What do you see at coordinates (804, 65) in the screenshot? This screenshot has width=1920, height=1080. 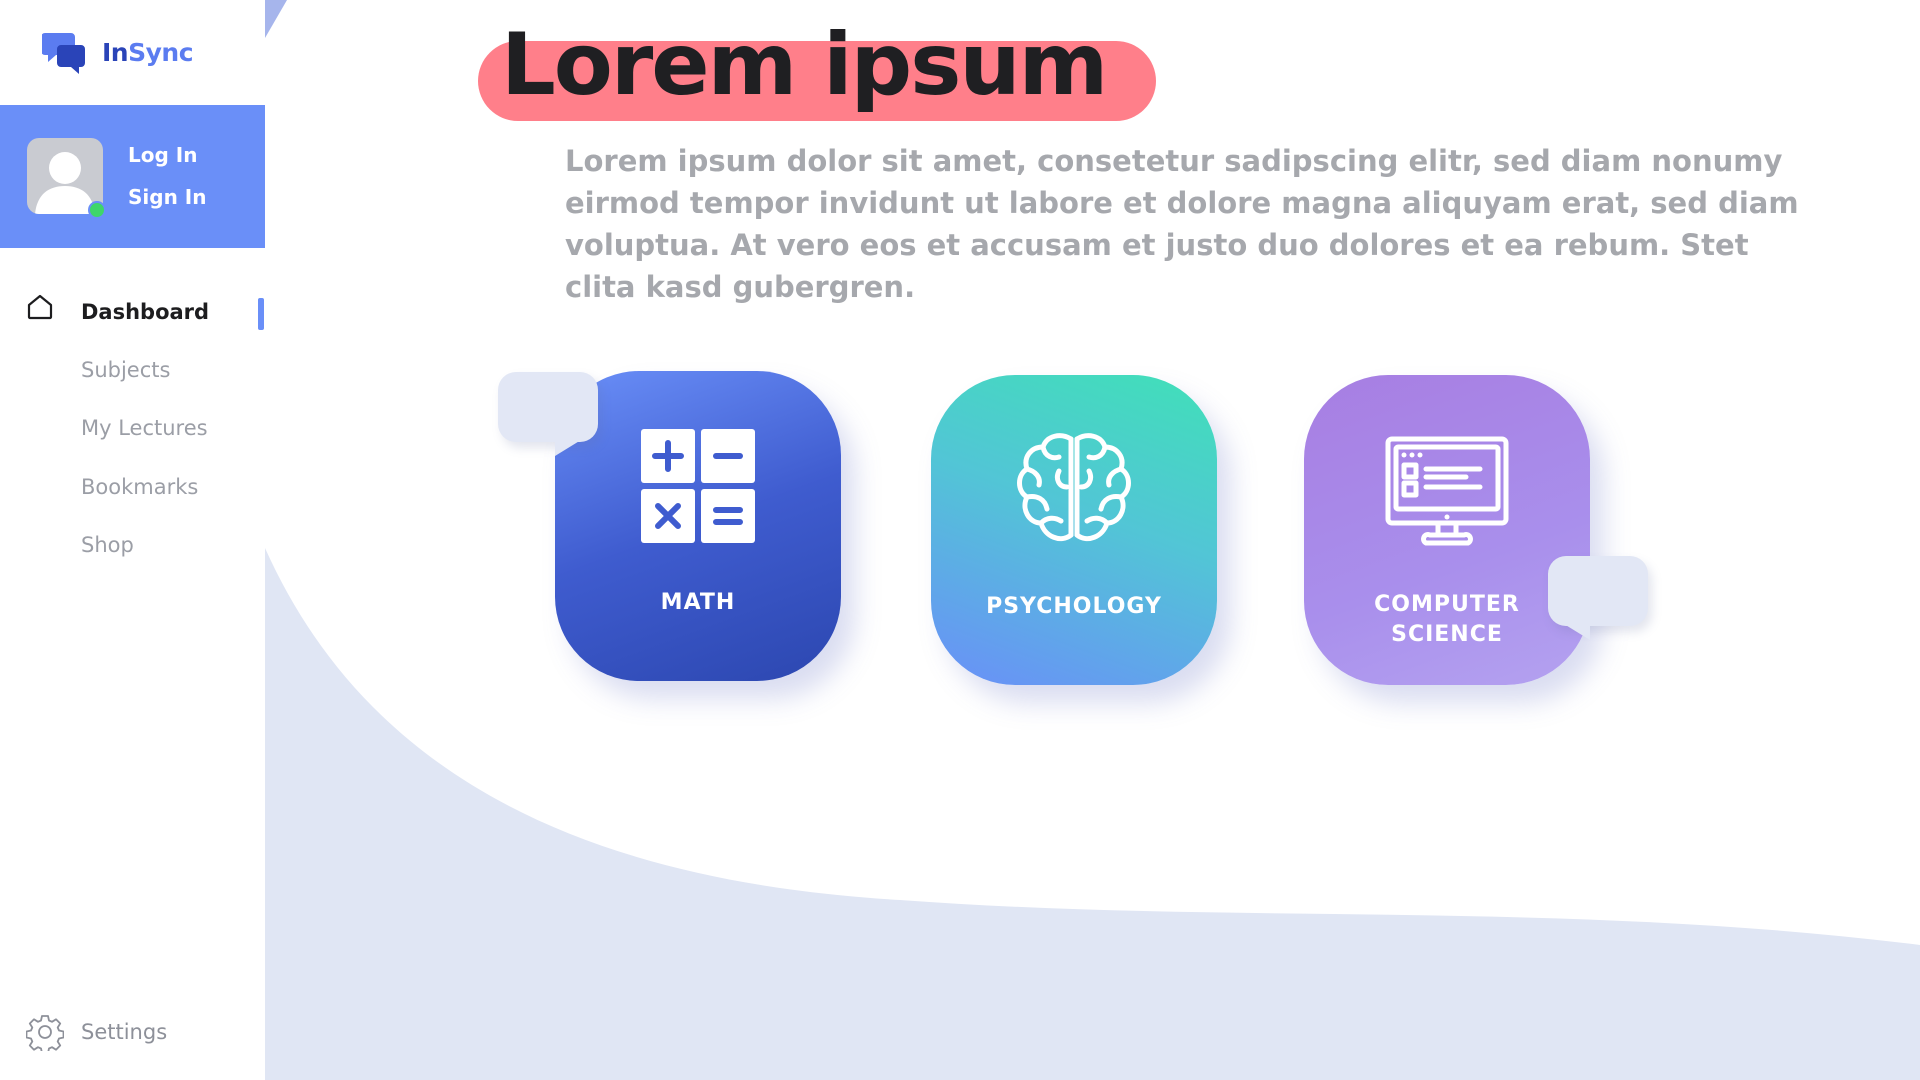 I see `page-title: Lorem ipsum` at bounding box center [804, 65].